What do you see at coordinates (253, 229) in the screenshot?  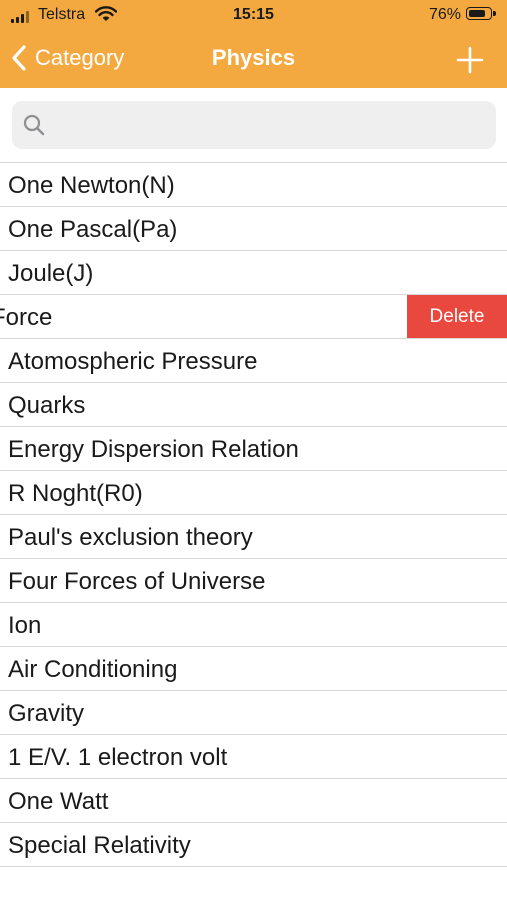 I see `list-item: One Pascal(Pa)` at bounding box center [253, 229].